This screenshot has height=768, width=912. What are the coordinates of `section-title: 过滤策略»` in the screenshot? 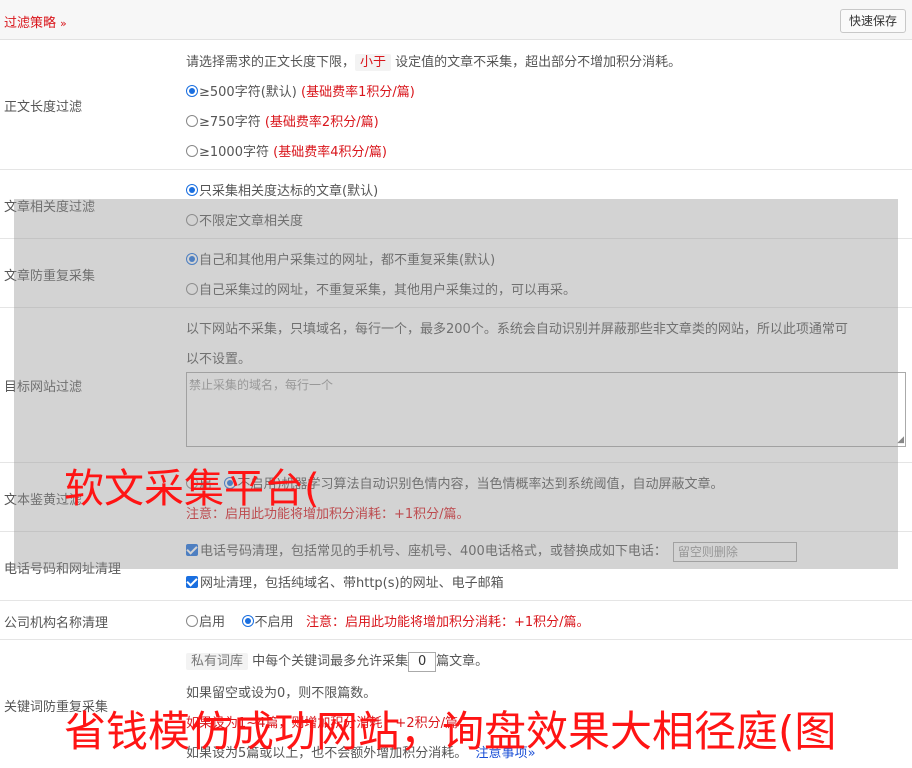 It's located at (35, 21).